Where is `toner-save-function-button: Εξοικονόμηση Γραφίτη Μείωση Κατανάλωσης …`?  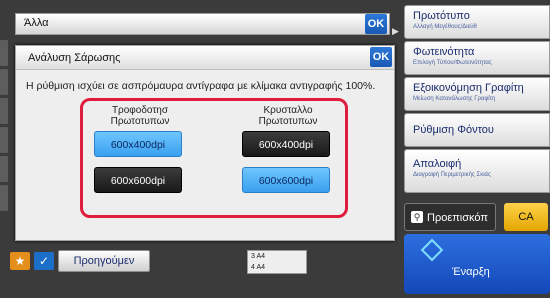
toner-save-function-button: Εξοικονόμηση Γραφίτη Μείωση Κατανάλωσης … is located at coordinates (477, 94).